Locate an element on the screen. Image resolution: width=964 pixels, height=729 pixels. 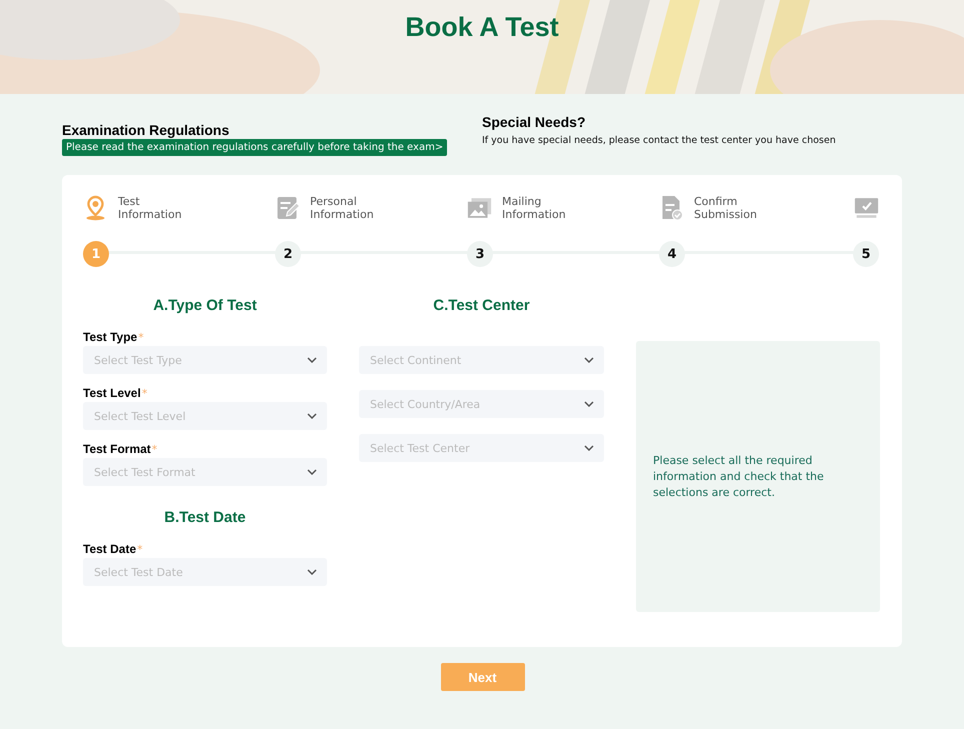
dropdown-field: Select Test Format is located at coordinates (205, 472).